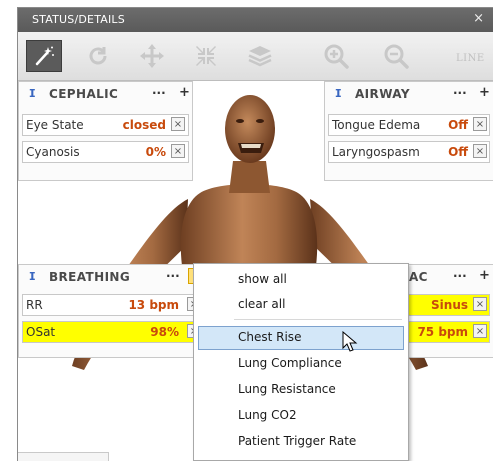 This screenshot has height=461, width=494. What do you see at coordinates (255, 20) in the screenshot?
I see `window-titlebar: STATUS/DETAILS ×` at bounding box center [255, 20].